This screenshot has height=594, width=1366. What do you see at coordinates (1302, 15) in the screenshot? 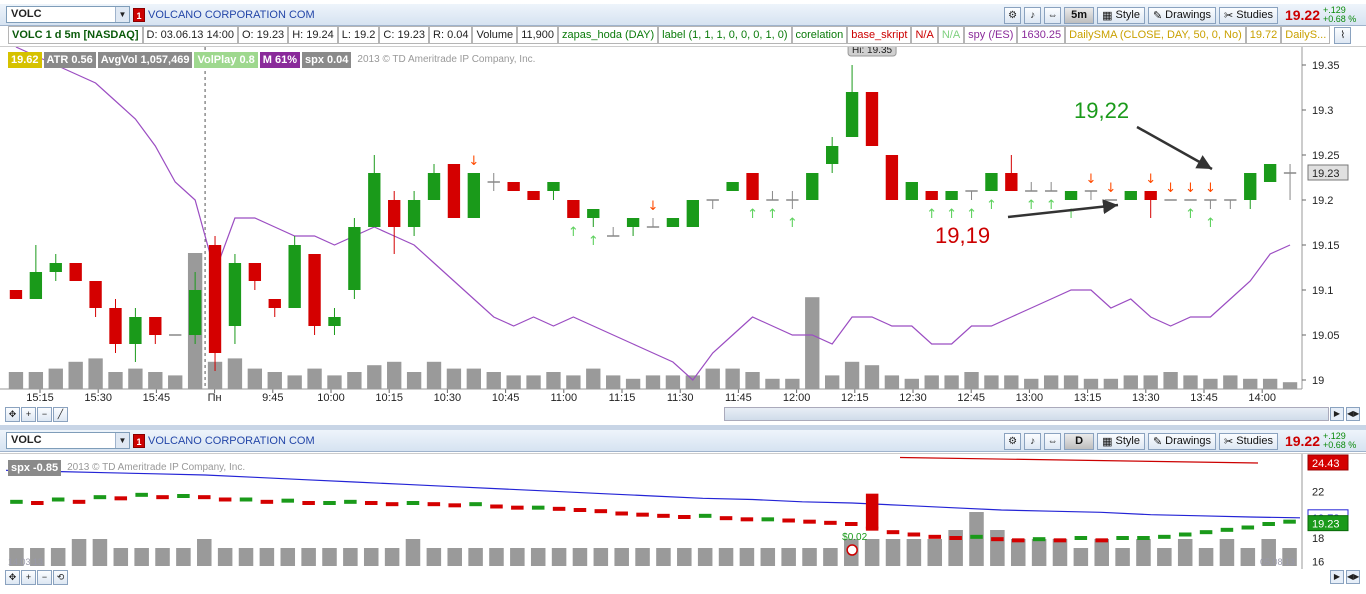
I see `last-price: 19.22` at bounding box center [1302, 15].